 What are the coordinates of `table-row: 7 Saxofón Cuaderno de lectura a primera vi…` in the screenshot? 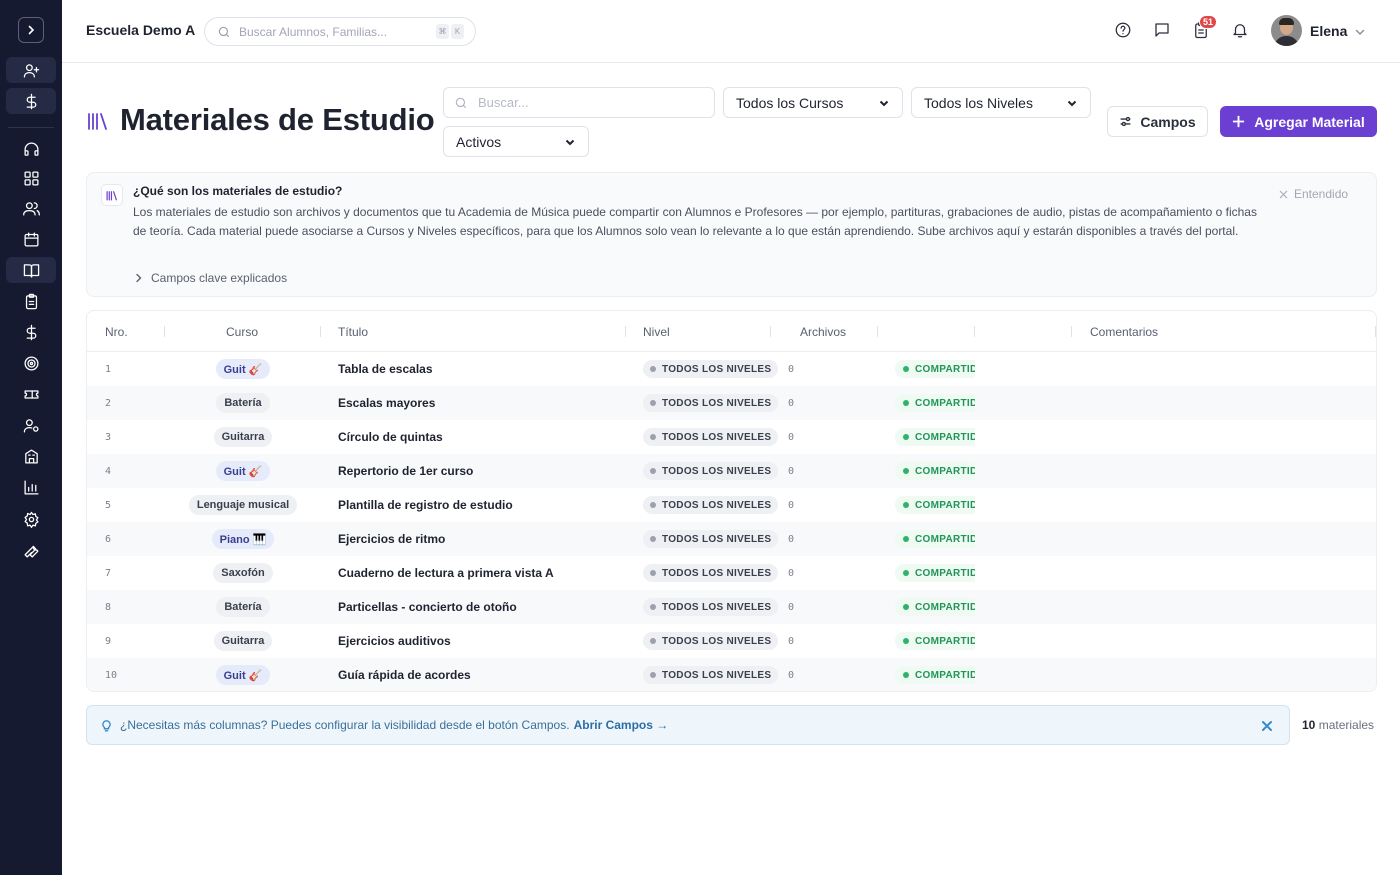 It's located at (731, 573).